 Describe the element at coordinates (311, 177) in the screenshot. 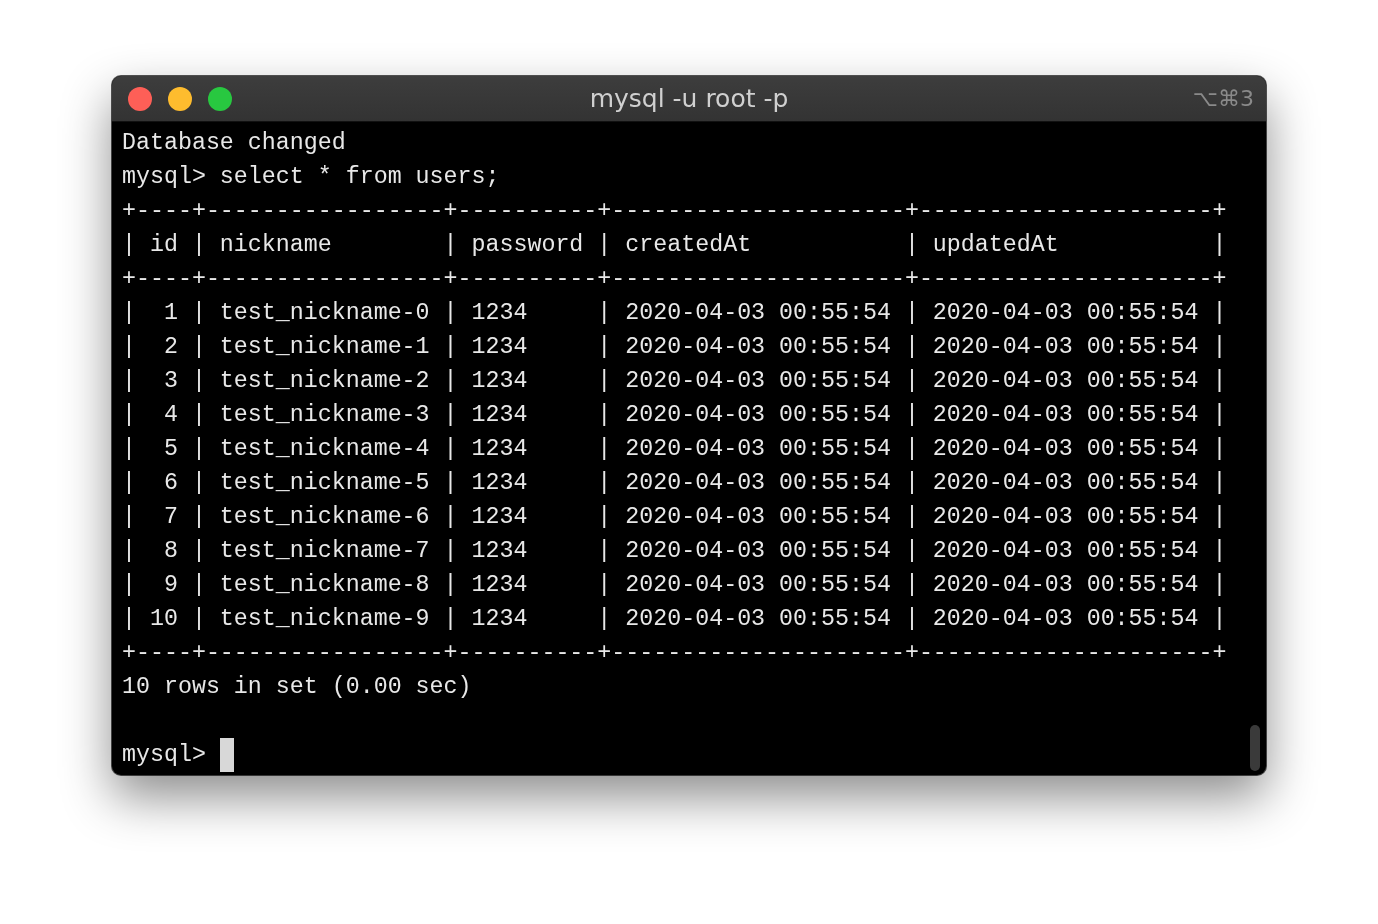

I see `terminal-line: mysql> select * from users;` at that location.